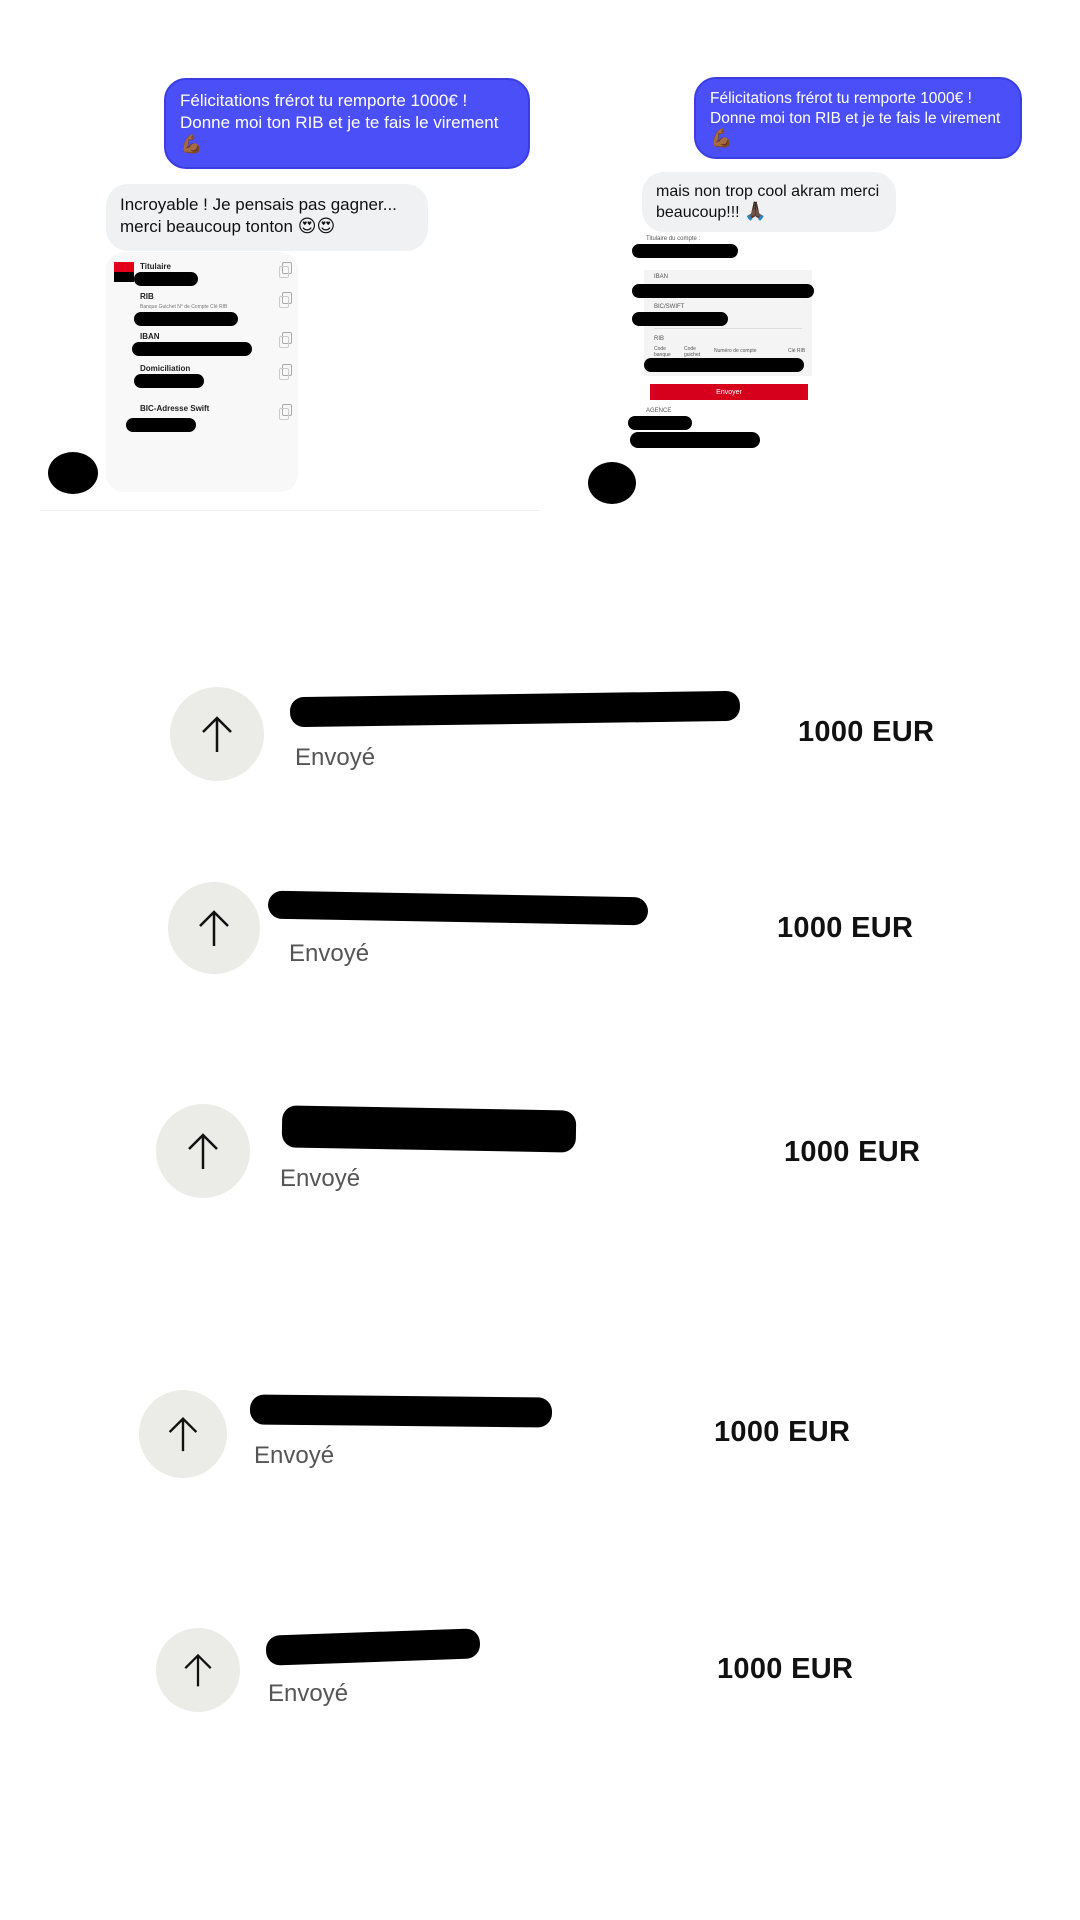 Image resolution: width=1080 pixels, height=1920 pixels. What do you see at coordinates (175, 408) in the screenshot?
I see `rib-bic-label: BIC-Adresse Swift` at bounding box center [175, 408].